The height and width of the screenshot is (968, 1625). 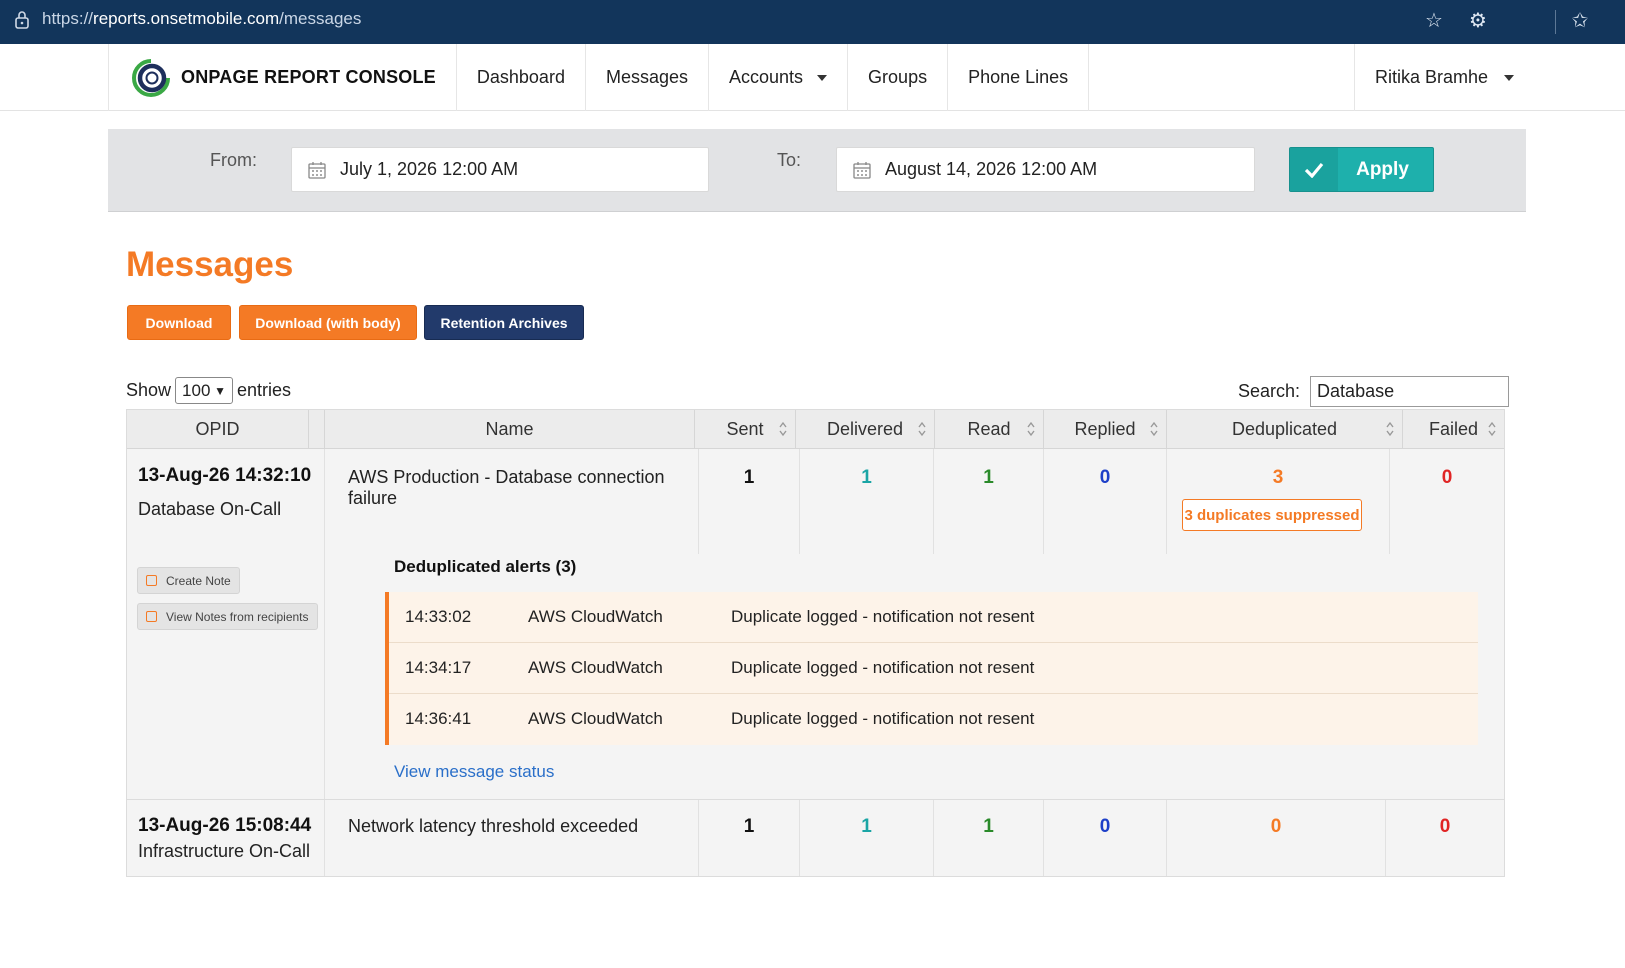 What do you see at coordinates (328, 322) in the screenshot?
I see `download-with-body-button: Download (with body)` at bounding box center [328, 322].